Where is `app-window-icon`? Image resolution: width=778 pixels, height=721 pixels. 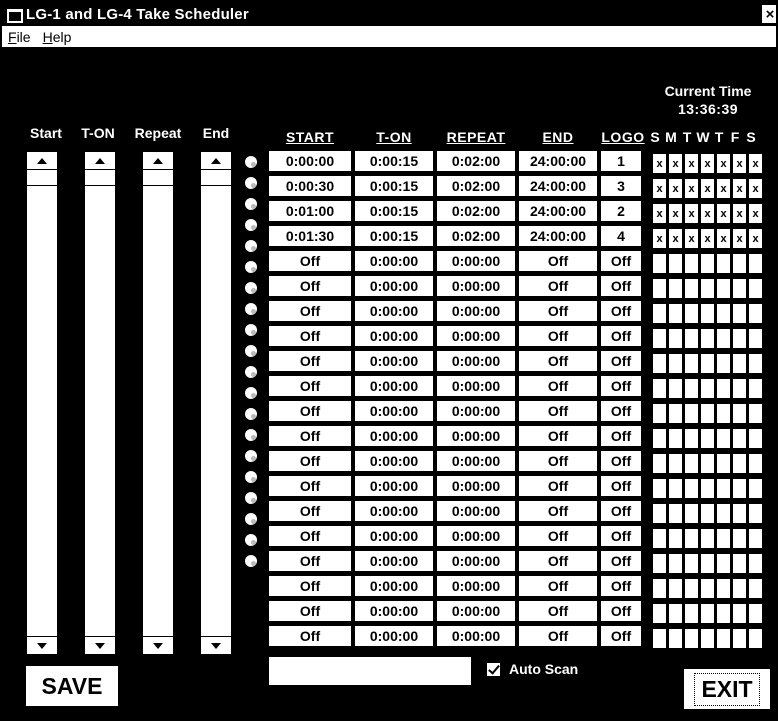
app-window-icon is located at coordinates (14, 15).